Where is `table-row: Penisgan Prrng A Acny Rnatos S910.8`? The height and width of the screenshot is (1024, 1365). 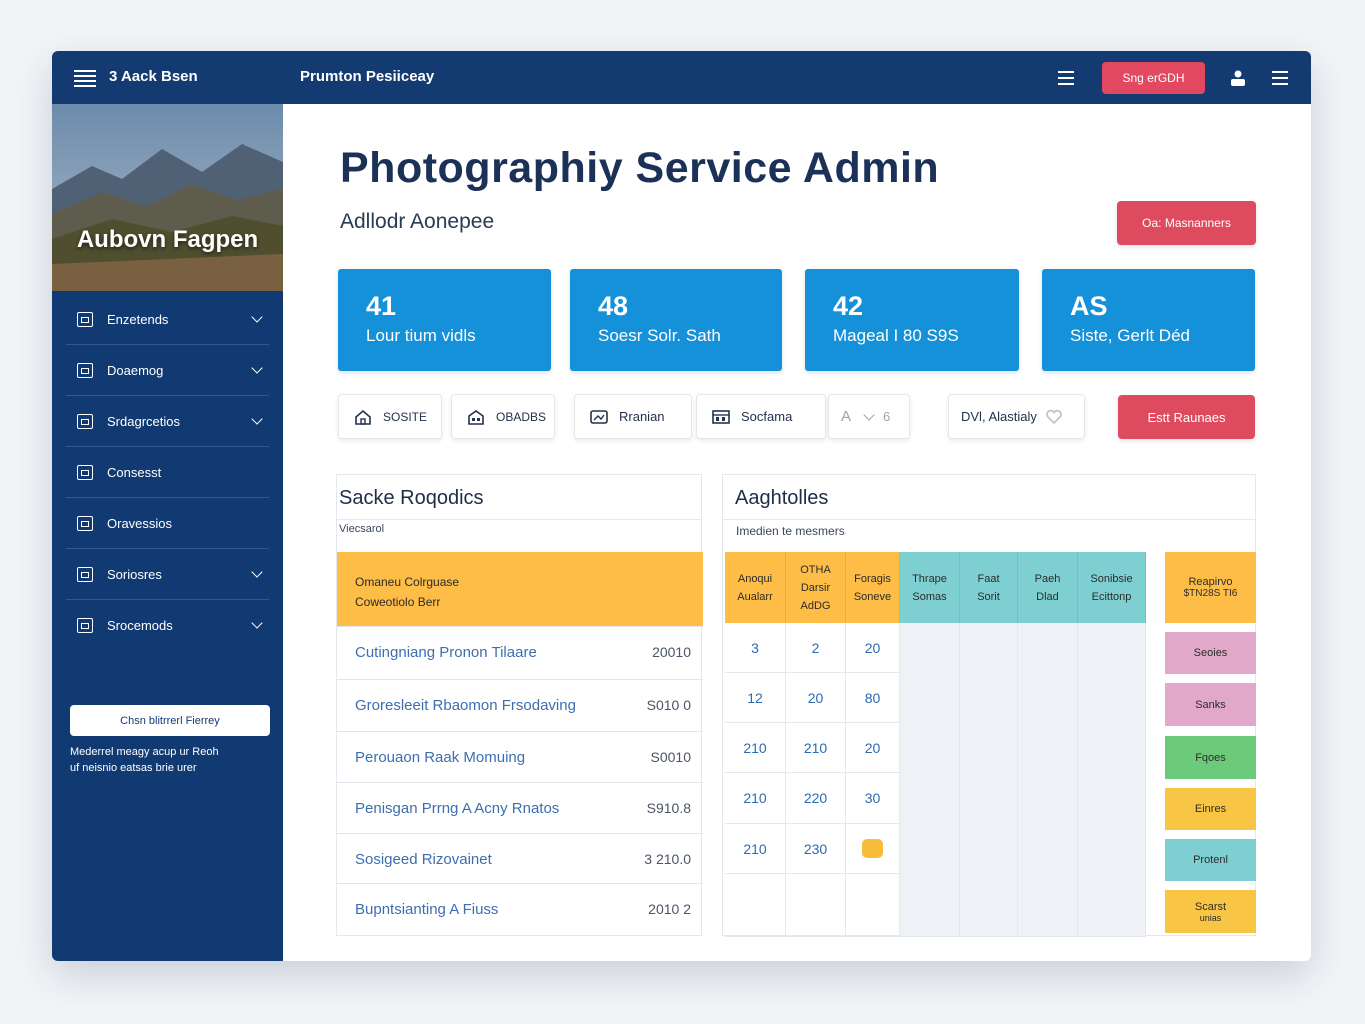
table-row: Penisgan Prrng A Acny Rnatos S910.8 is located at coordinates (520, 807).